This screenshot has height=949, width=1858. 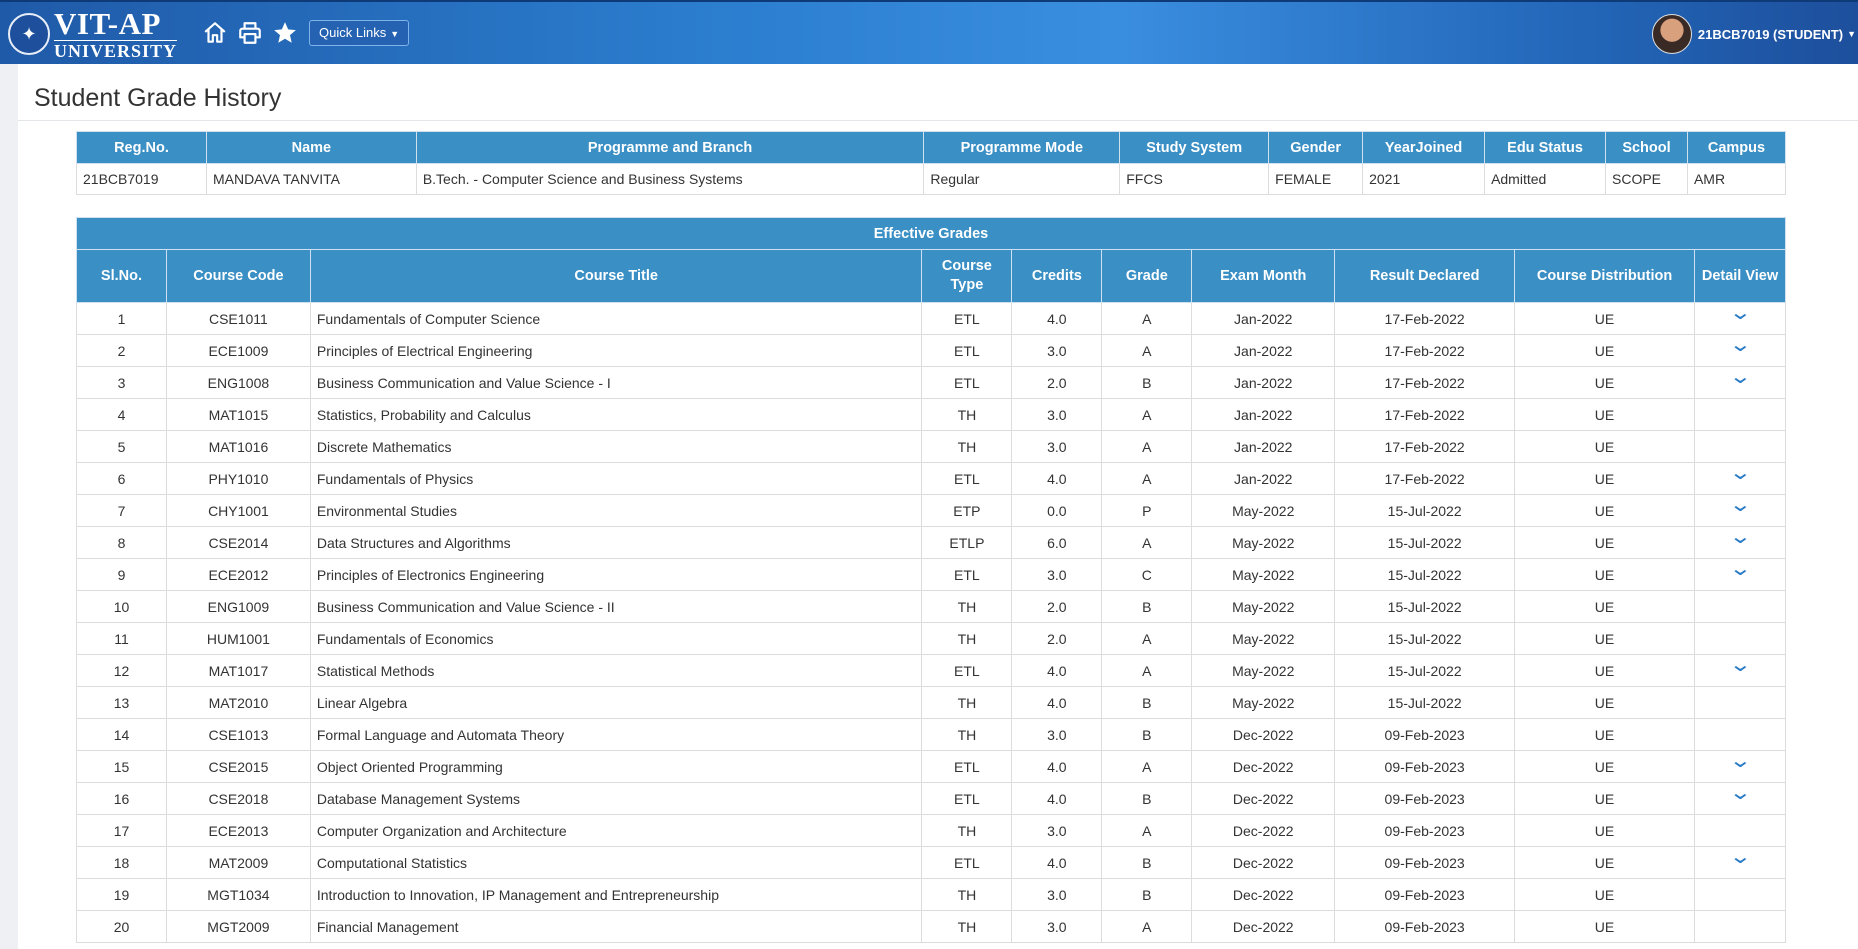 What do you see at coordinates (1671, 34) in the screenshot?
I see `avatar` at bounding box center [1671, 34].